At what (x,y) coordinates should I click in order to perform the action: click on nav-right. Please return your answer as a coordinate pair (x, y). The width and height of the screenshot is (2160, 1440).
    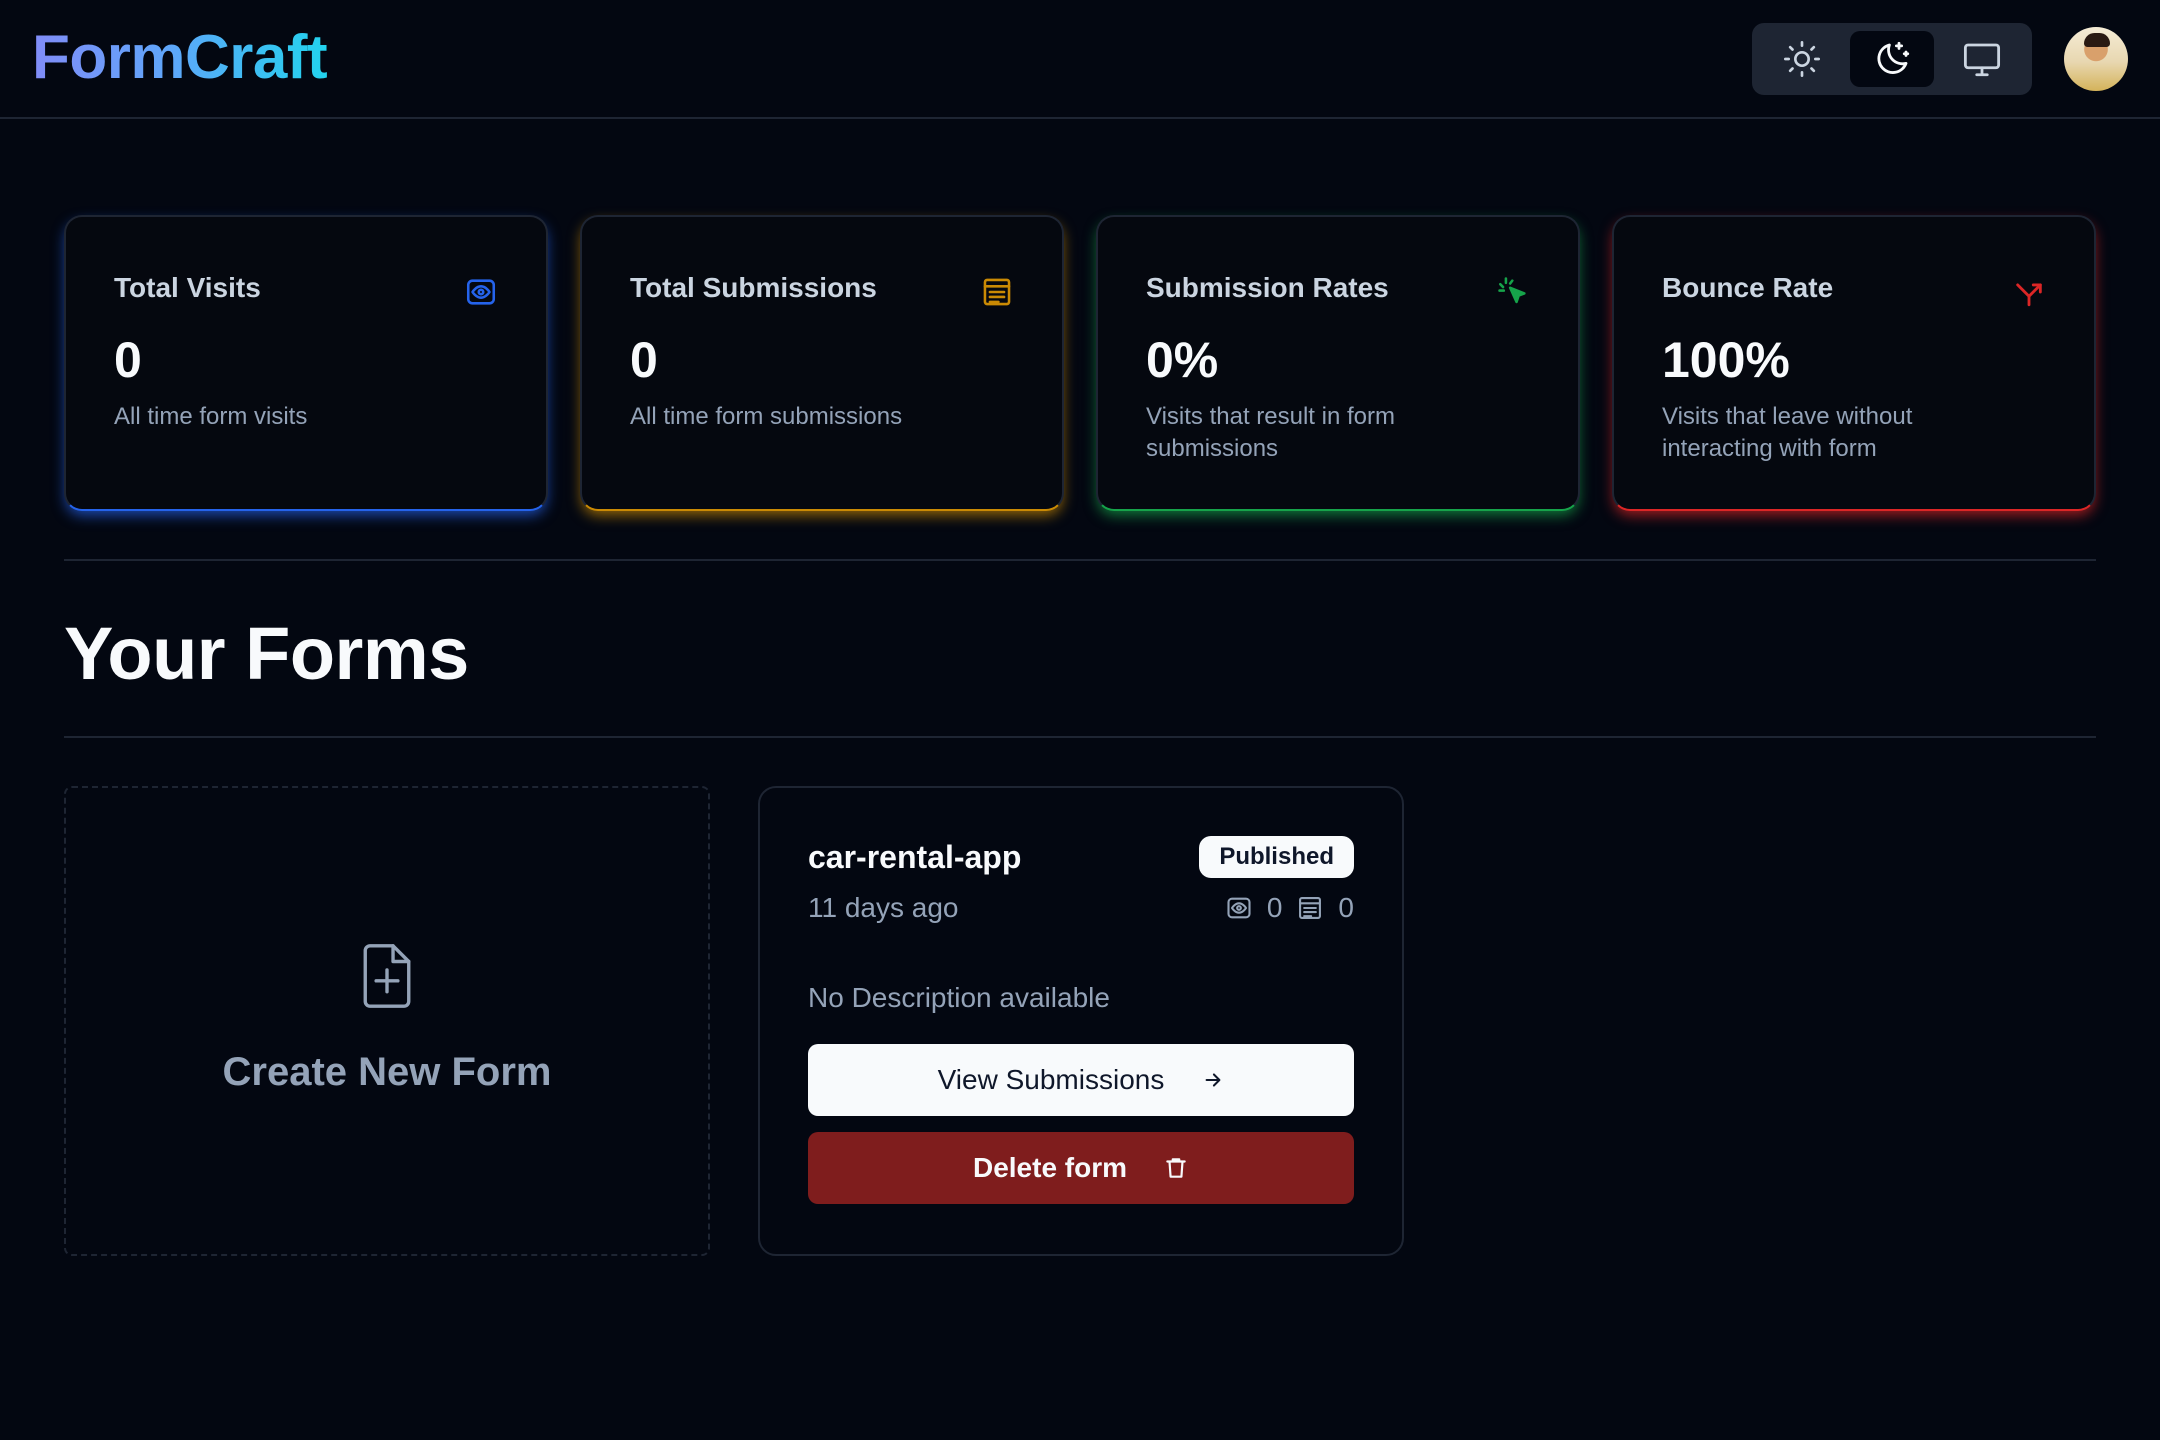
    Looking at the image, I should click on (1940, 58).